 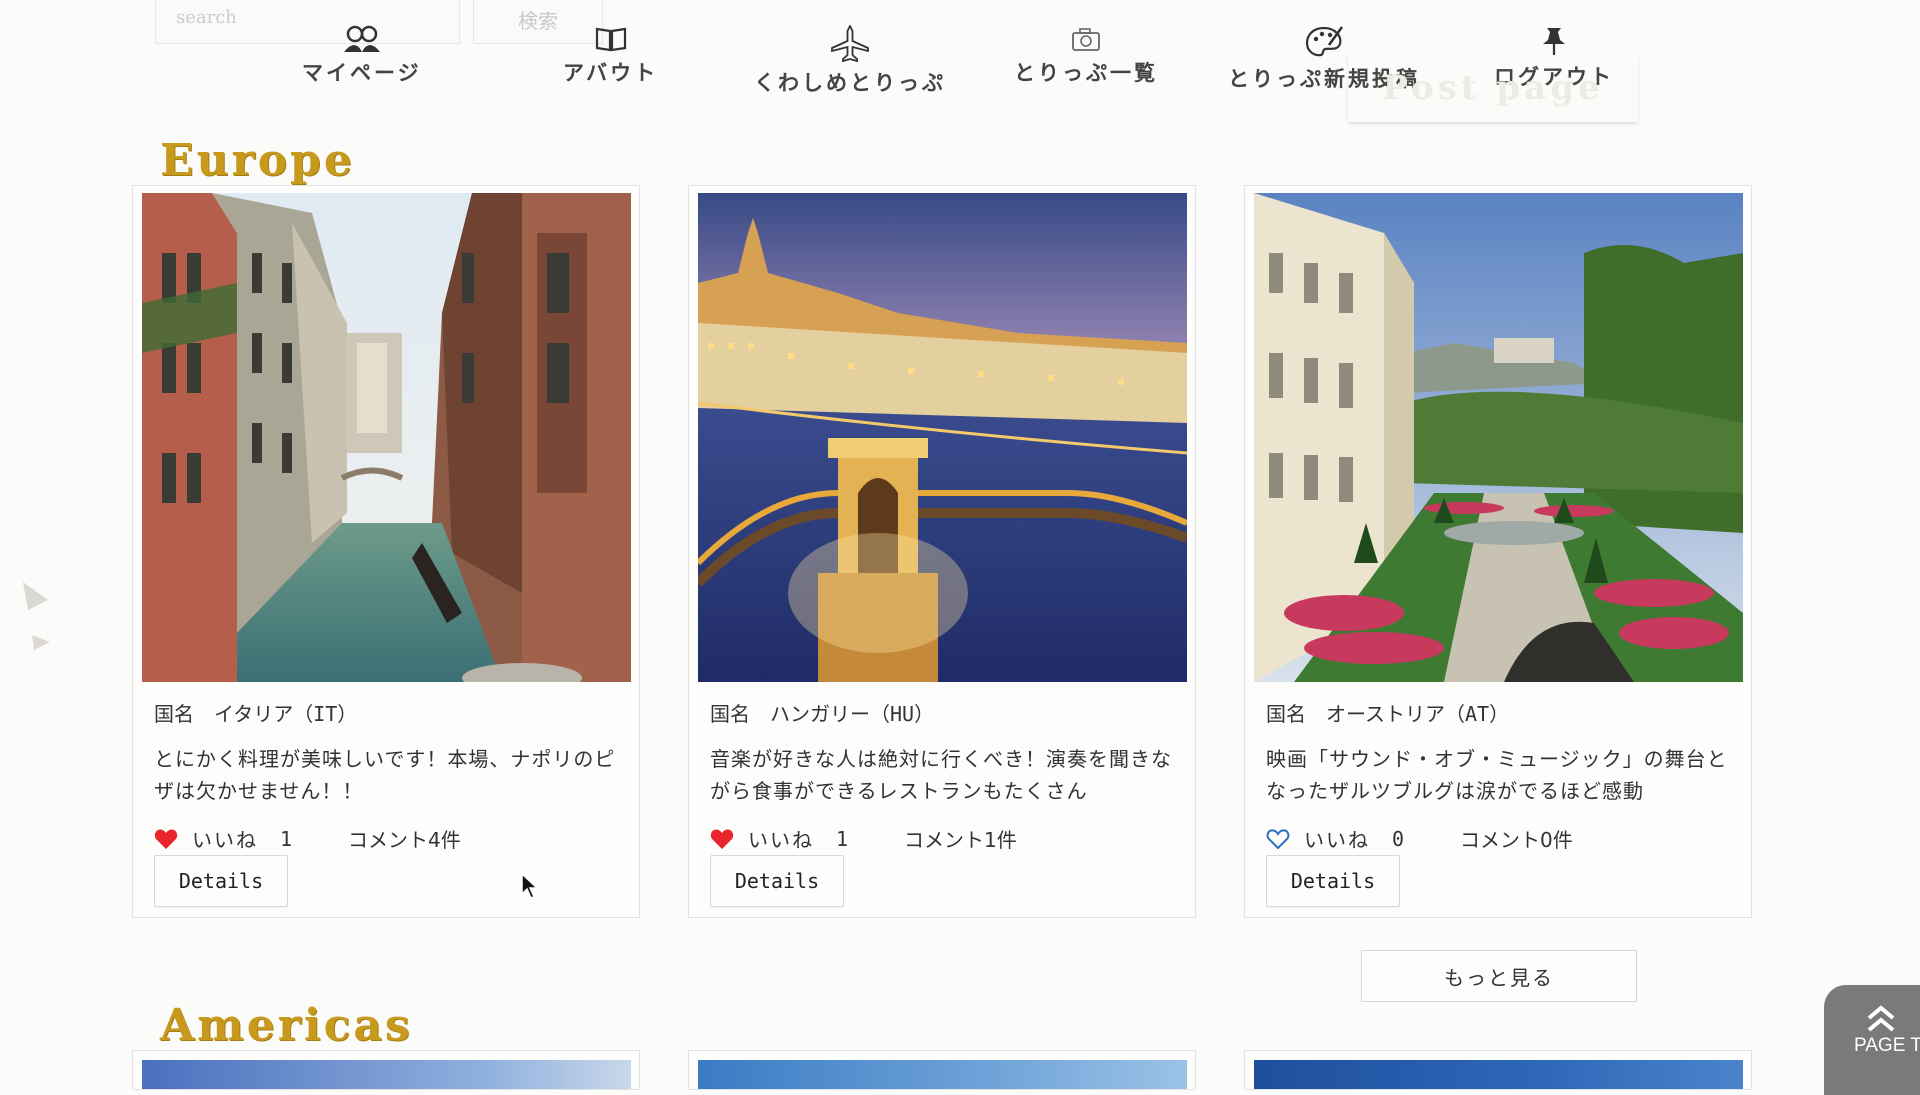 I want to click on comment-count: コメント1件, so click(x=960, y=840).